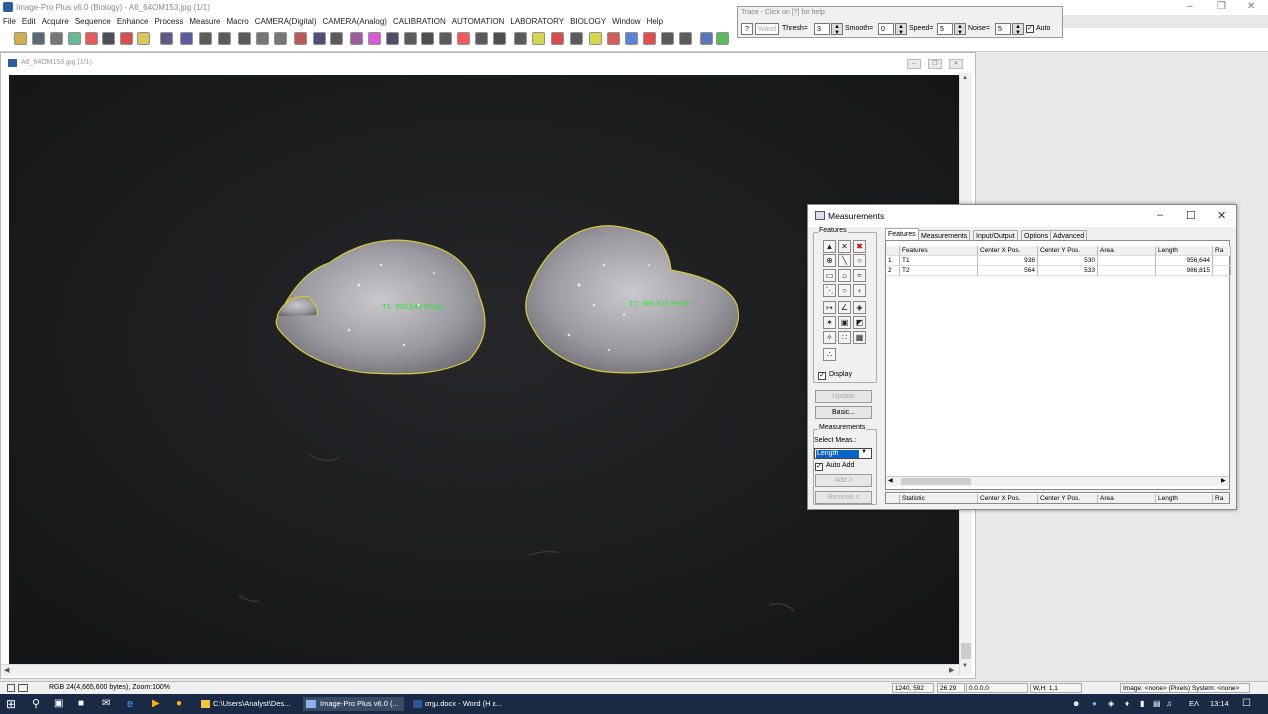  I want to click on circle-icon: ○, so click(859, 260).